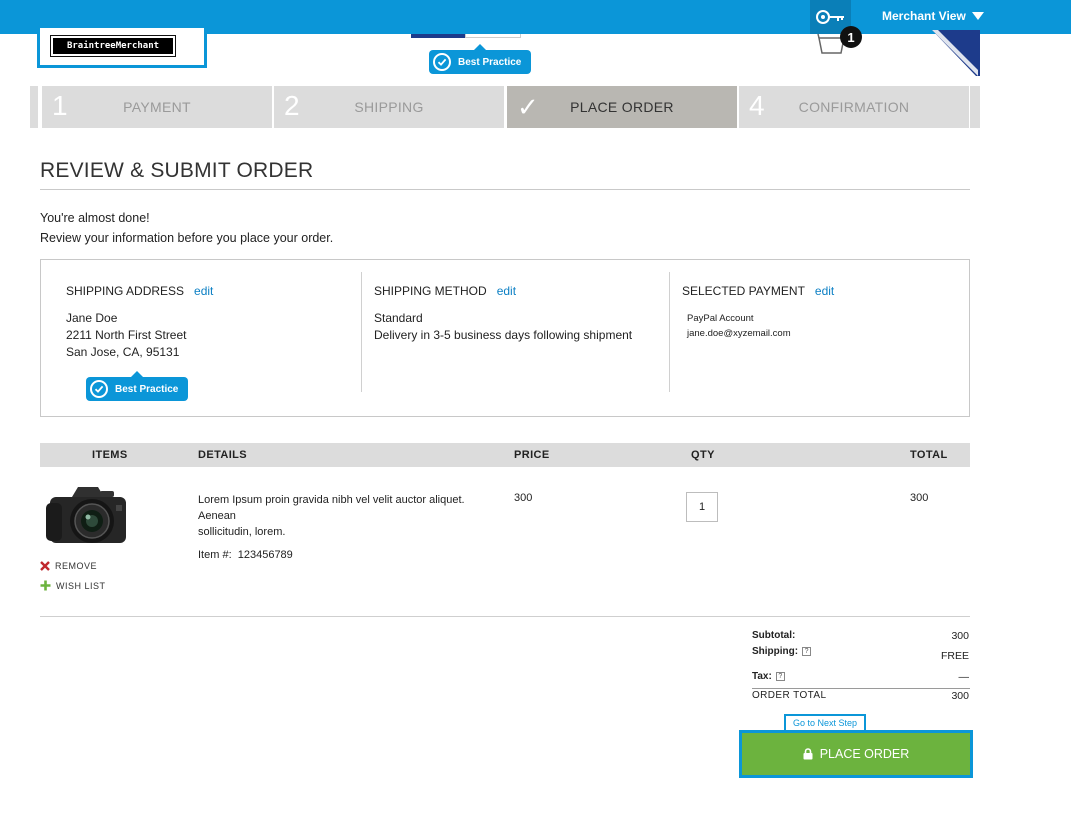 This screenshot has width=1071, height=822. I want to click on shipping-value: FREE, so click(954, 656).